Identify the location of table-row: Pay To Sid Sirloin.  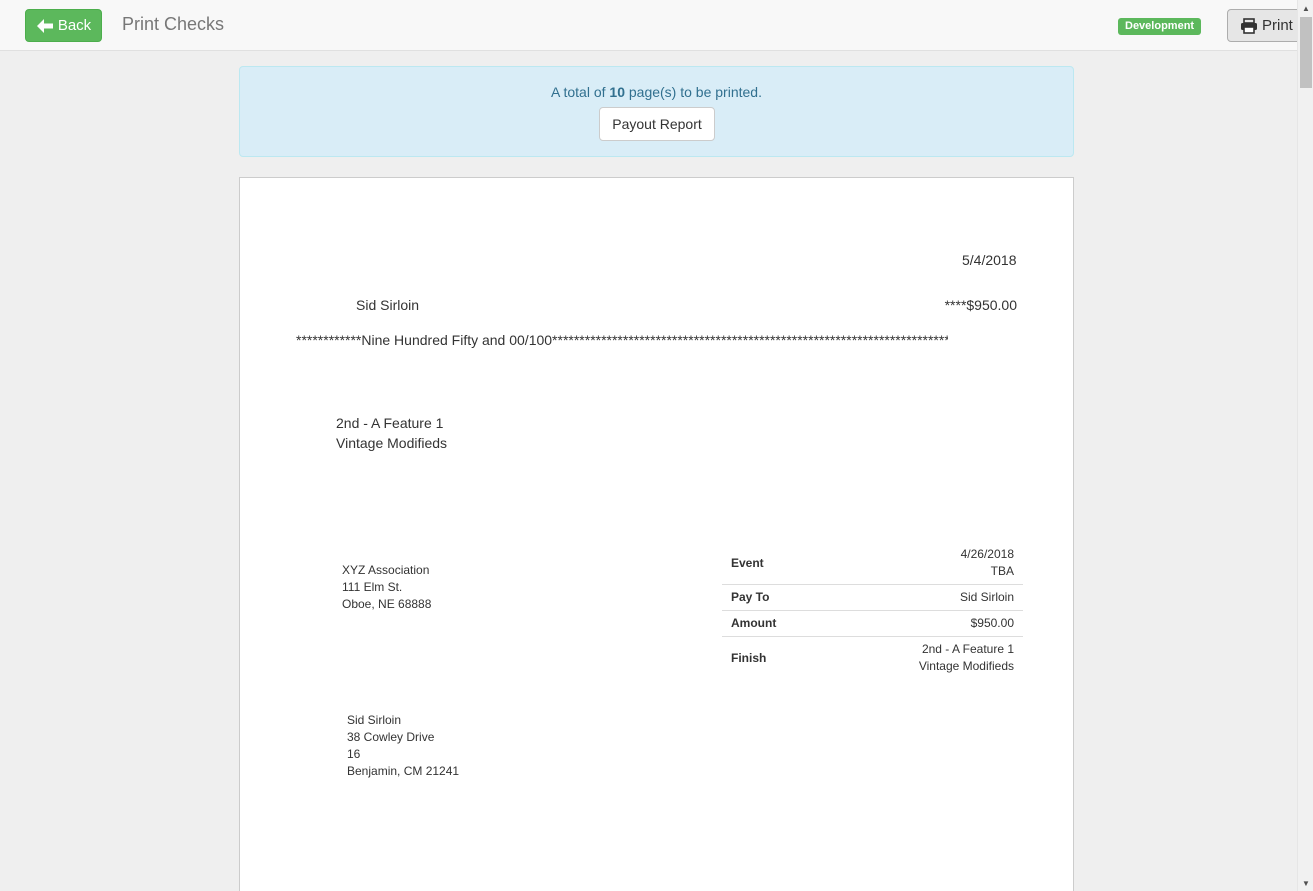
(872, 597).